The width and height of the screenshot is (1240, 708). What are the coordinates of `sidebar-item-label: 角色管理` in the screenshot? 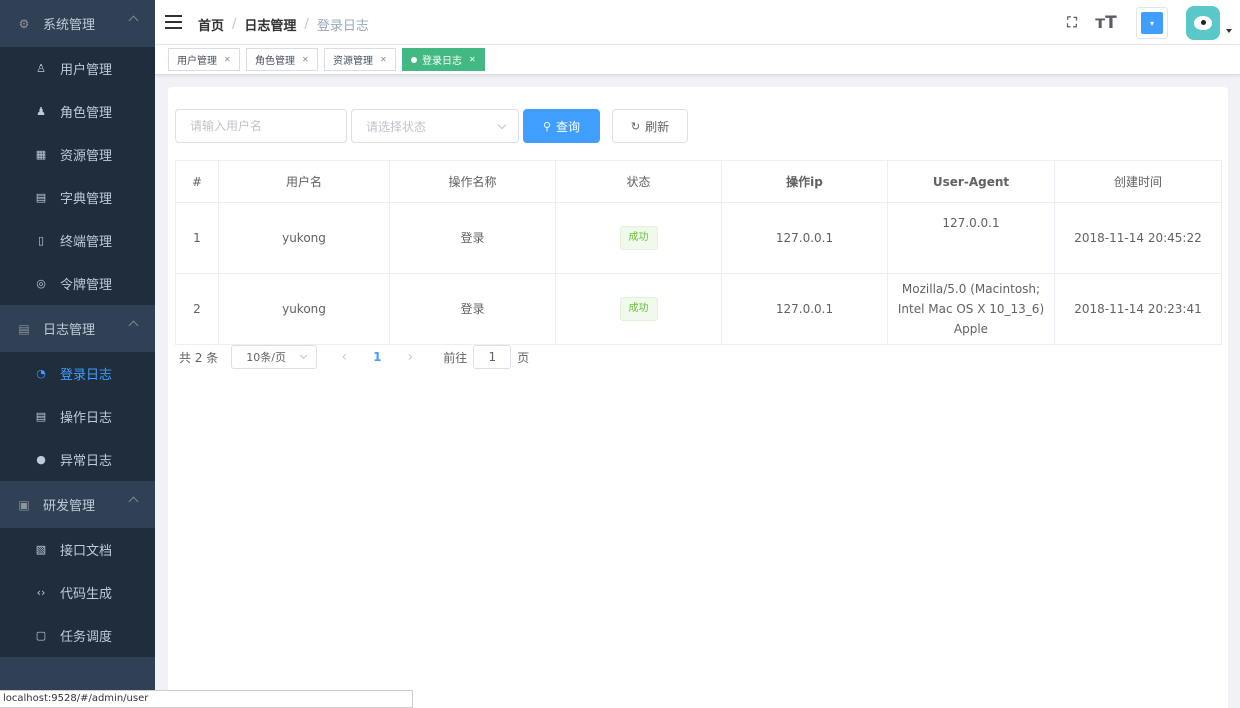 It's located at (86, 113).